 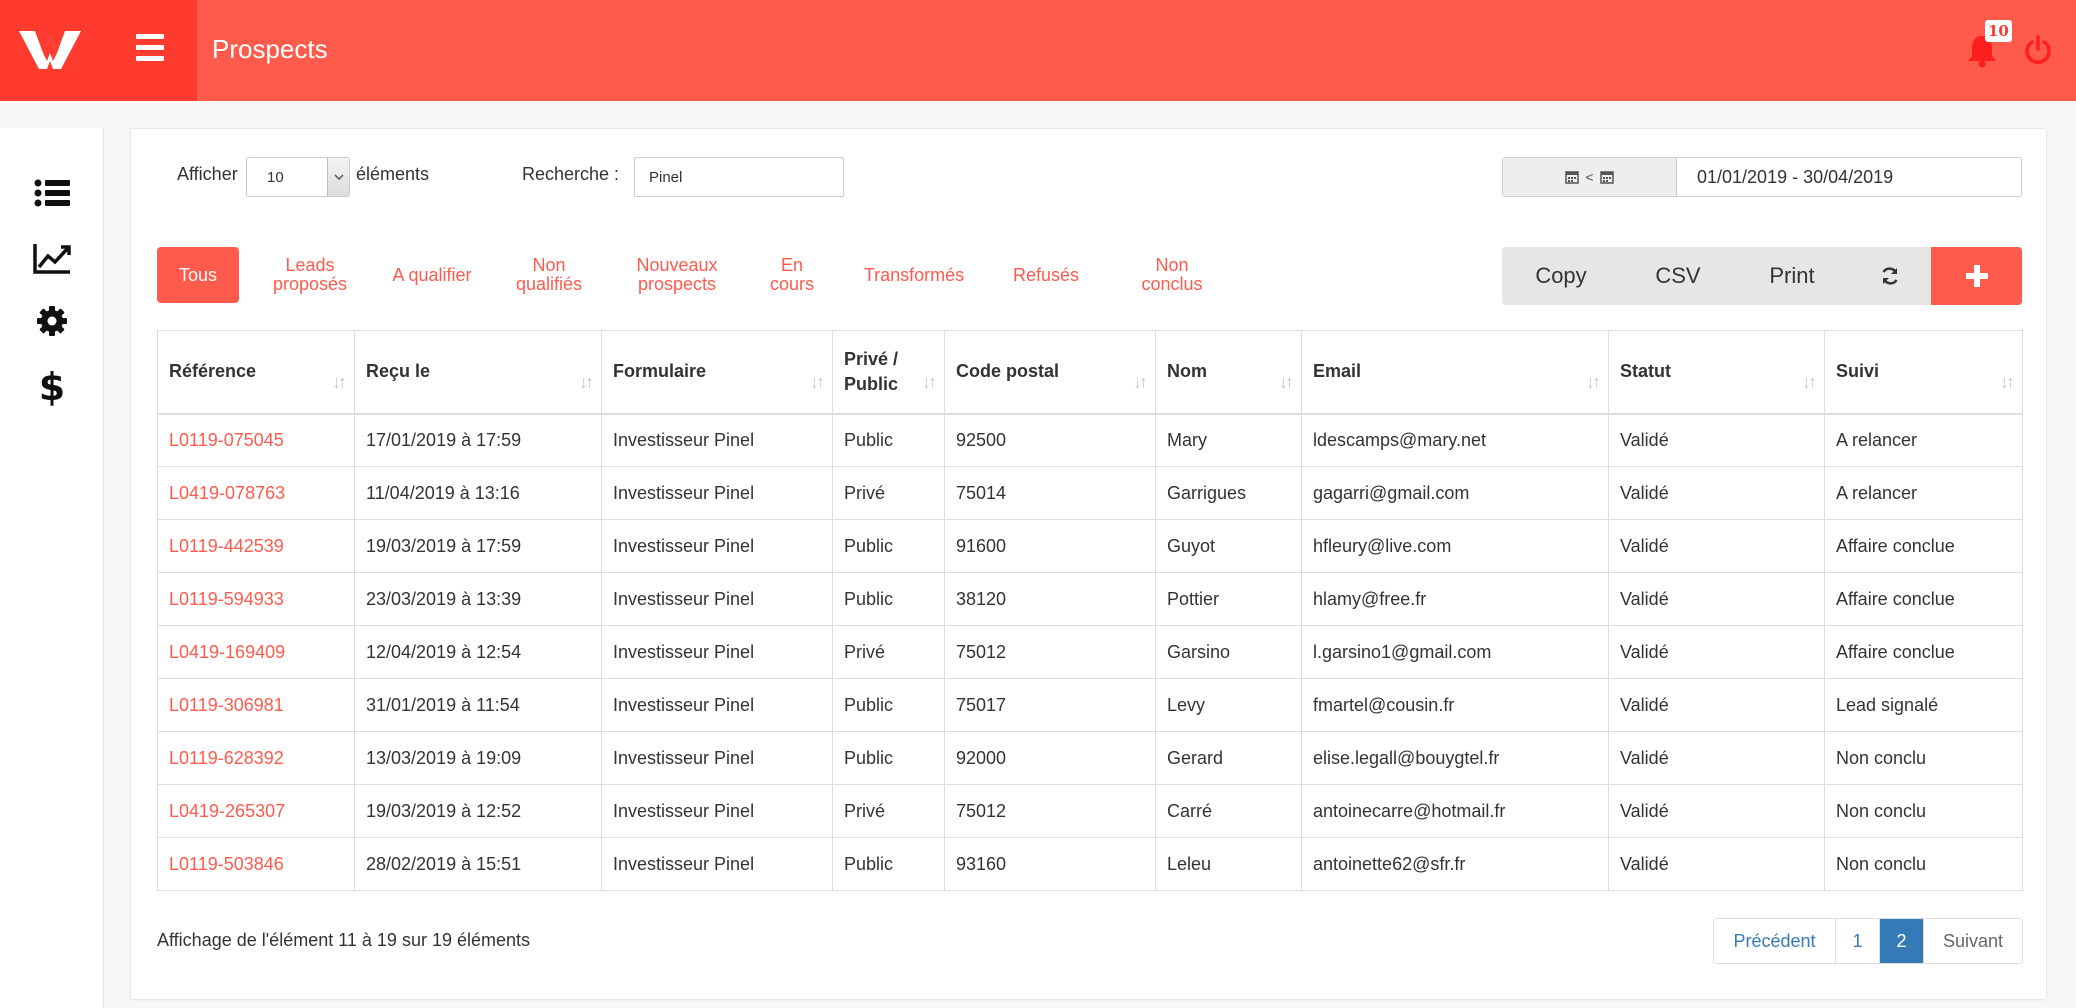 What do you see at coordinates (1038, 50) in the screenshot?
I see `top-bar: Prospects 10` at bounding box center [1038, 50].